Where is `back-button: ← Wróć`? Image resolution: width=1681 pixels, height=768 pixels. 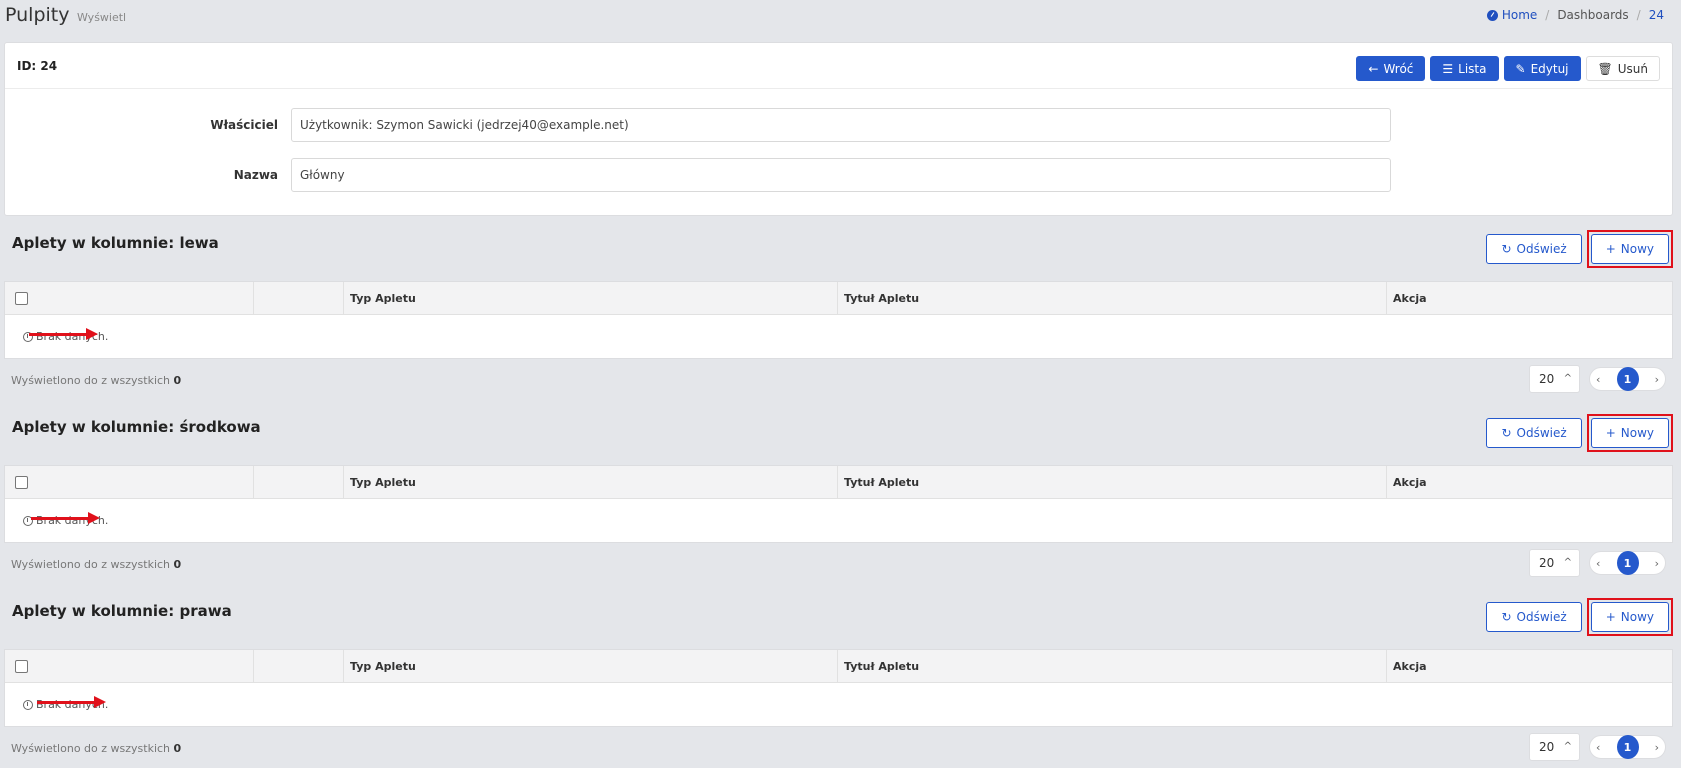
back-button: ← Wróć is located at coordinates (1391, 68).